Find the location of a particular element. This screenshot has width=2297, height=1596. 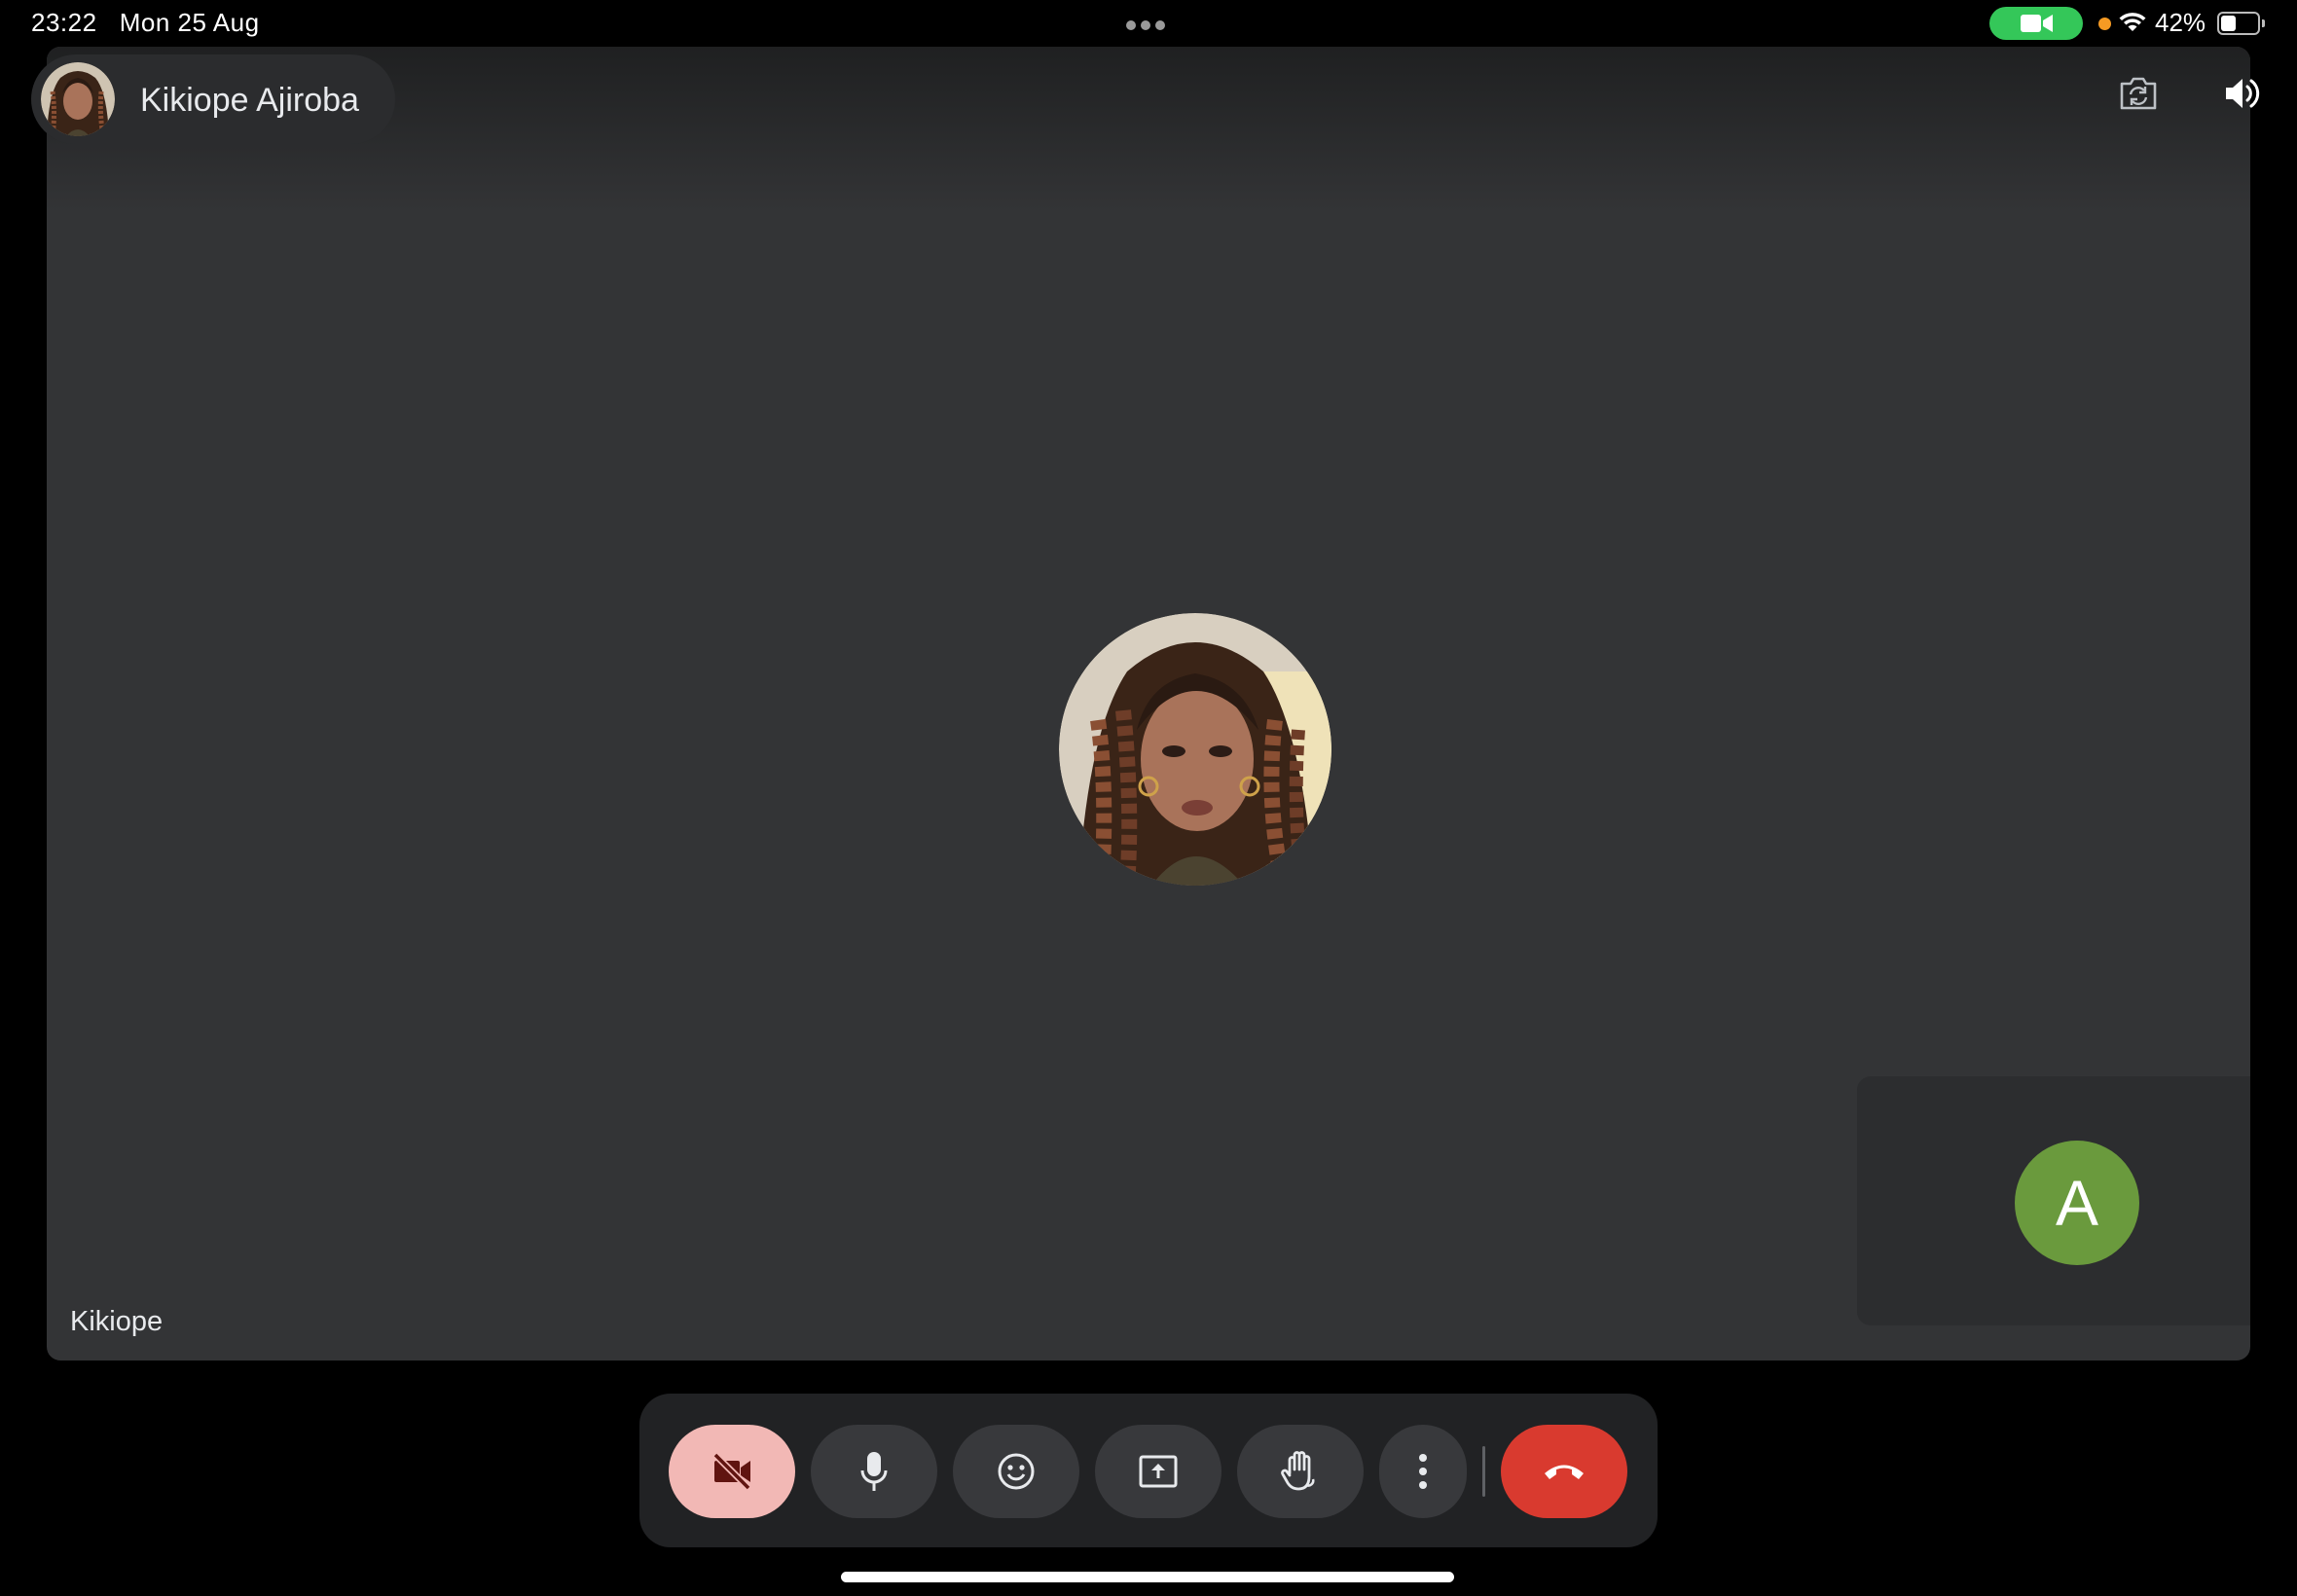

video-camera-icon is located at coordinates (2037, 23).